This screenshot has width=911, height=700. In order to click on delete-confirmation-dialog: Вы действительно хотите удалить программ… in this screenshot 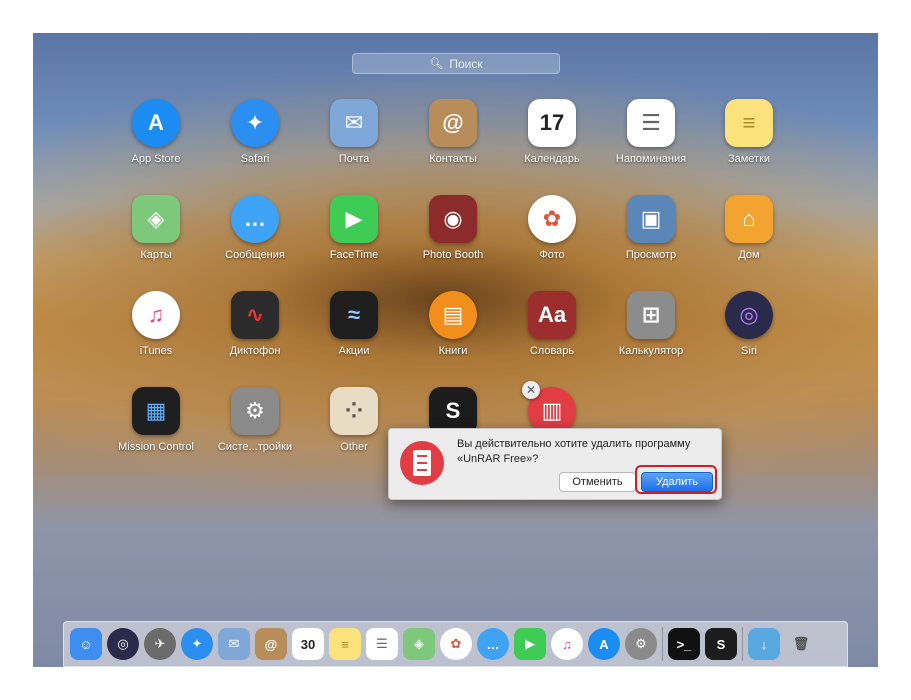, I will do `click(555, 464)`.